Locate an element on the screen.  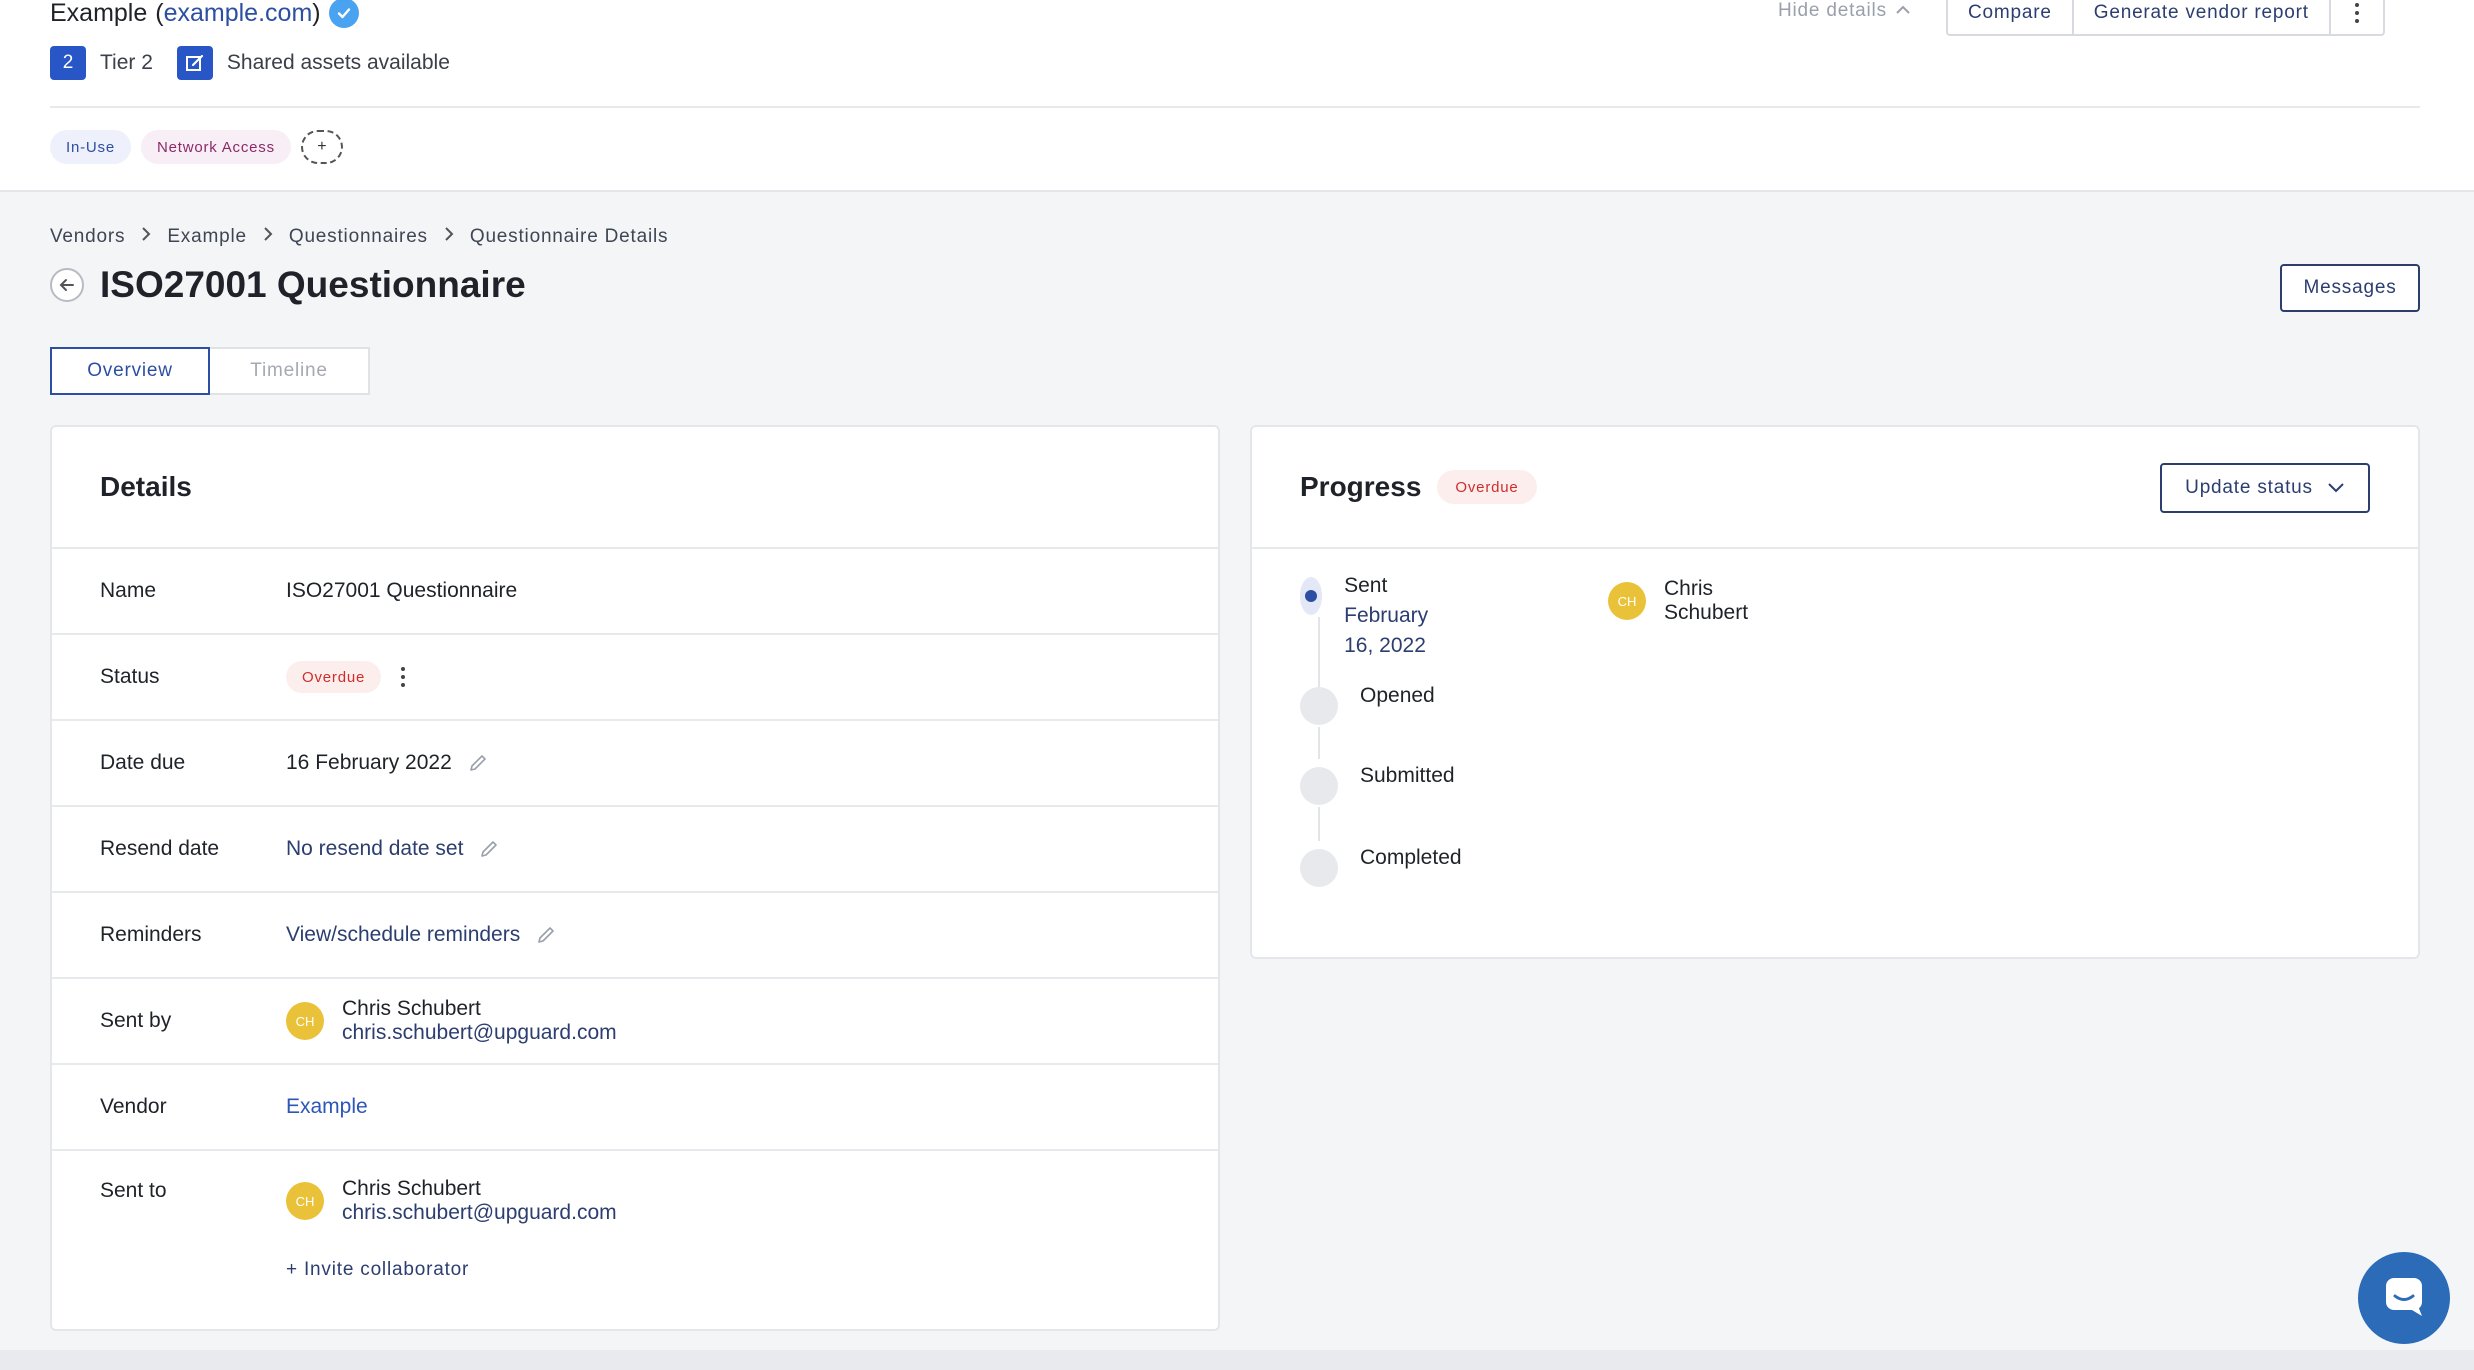
progress-title: Progress is located at coordinates (1361, 486).